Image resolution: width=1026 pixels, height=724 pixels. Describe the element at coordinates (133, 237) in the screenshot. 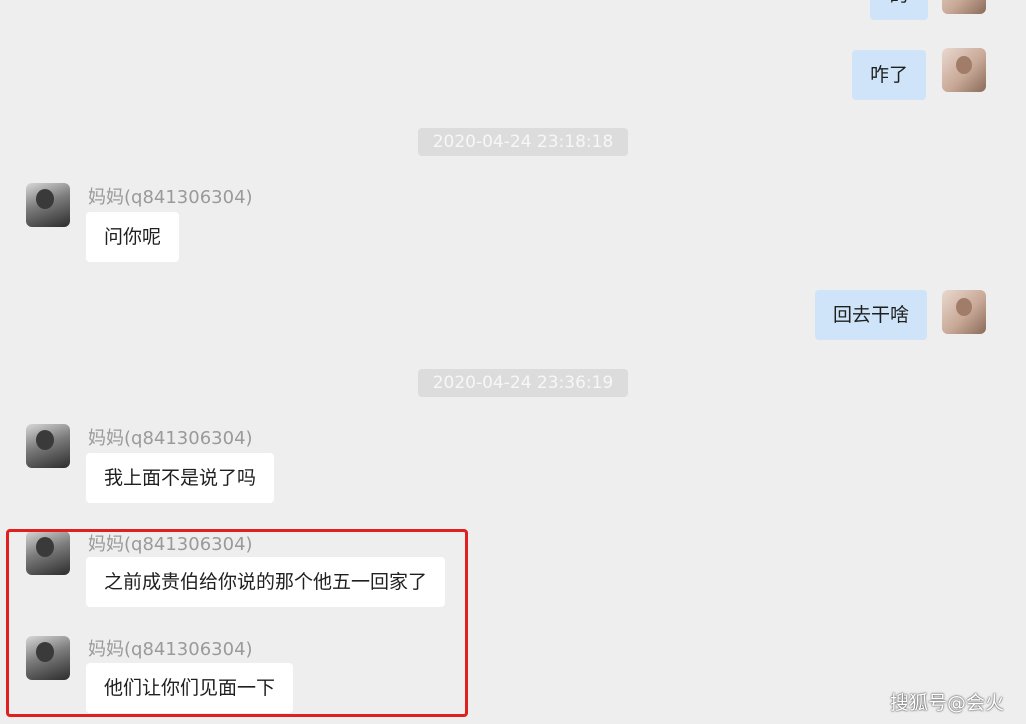

I see `message-bubble-incoming: 问你呢` at that location.